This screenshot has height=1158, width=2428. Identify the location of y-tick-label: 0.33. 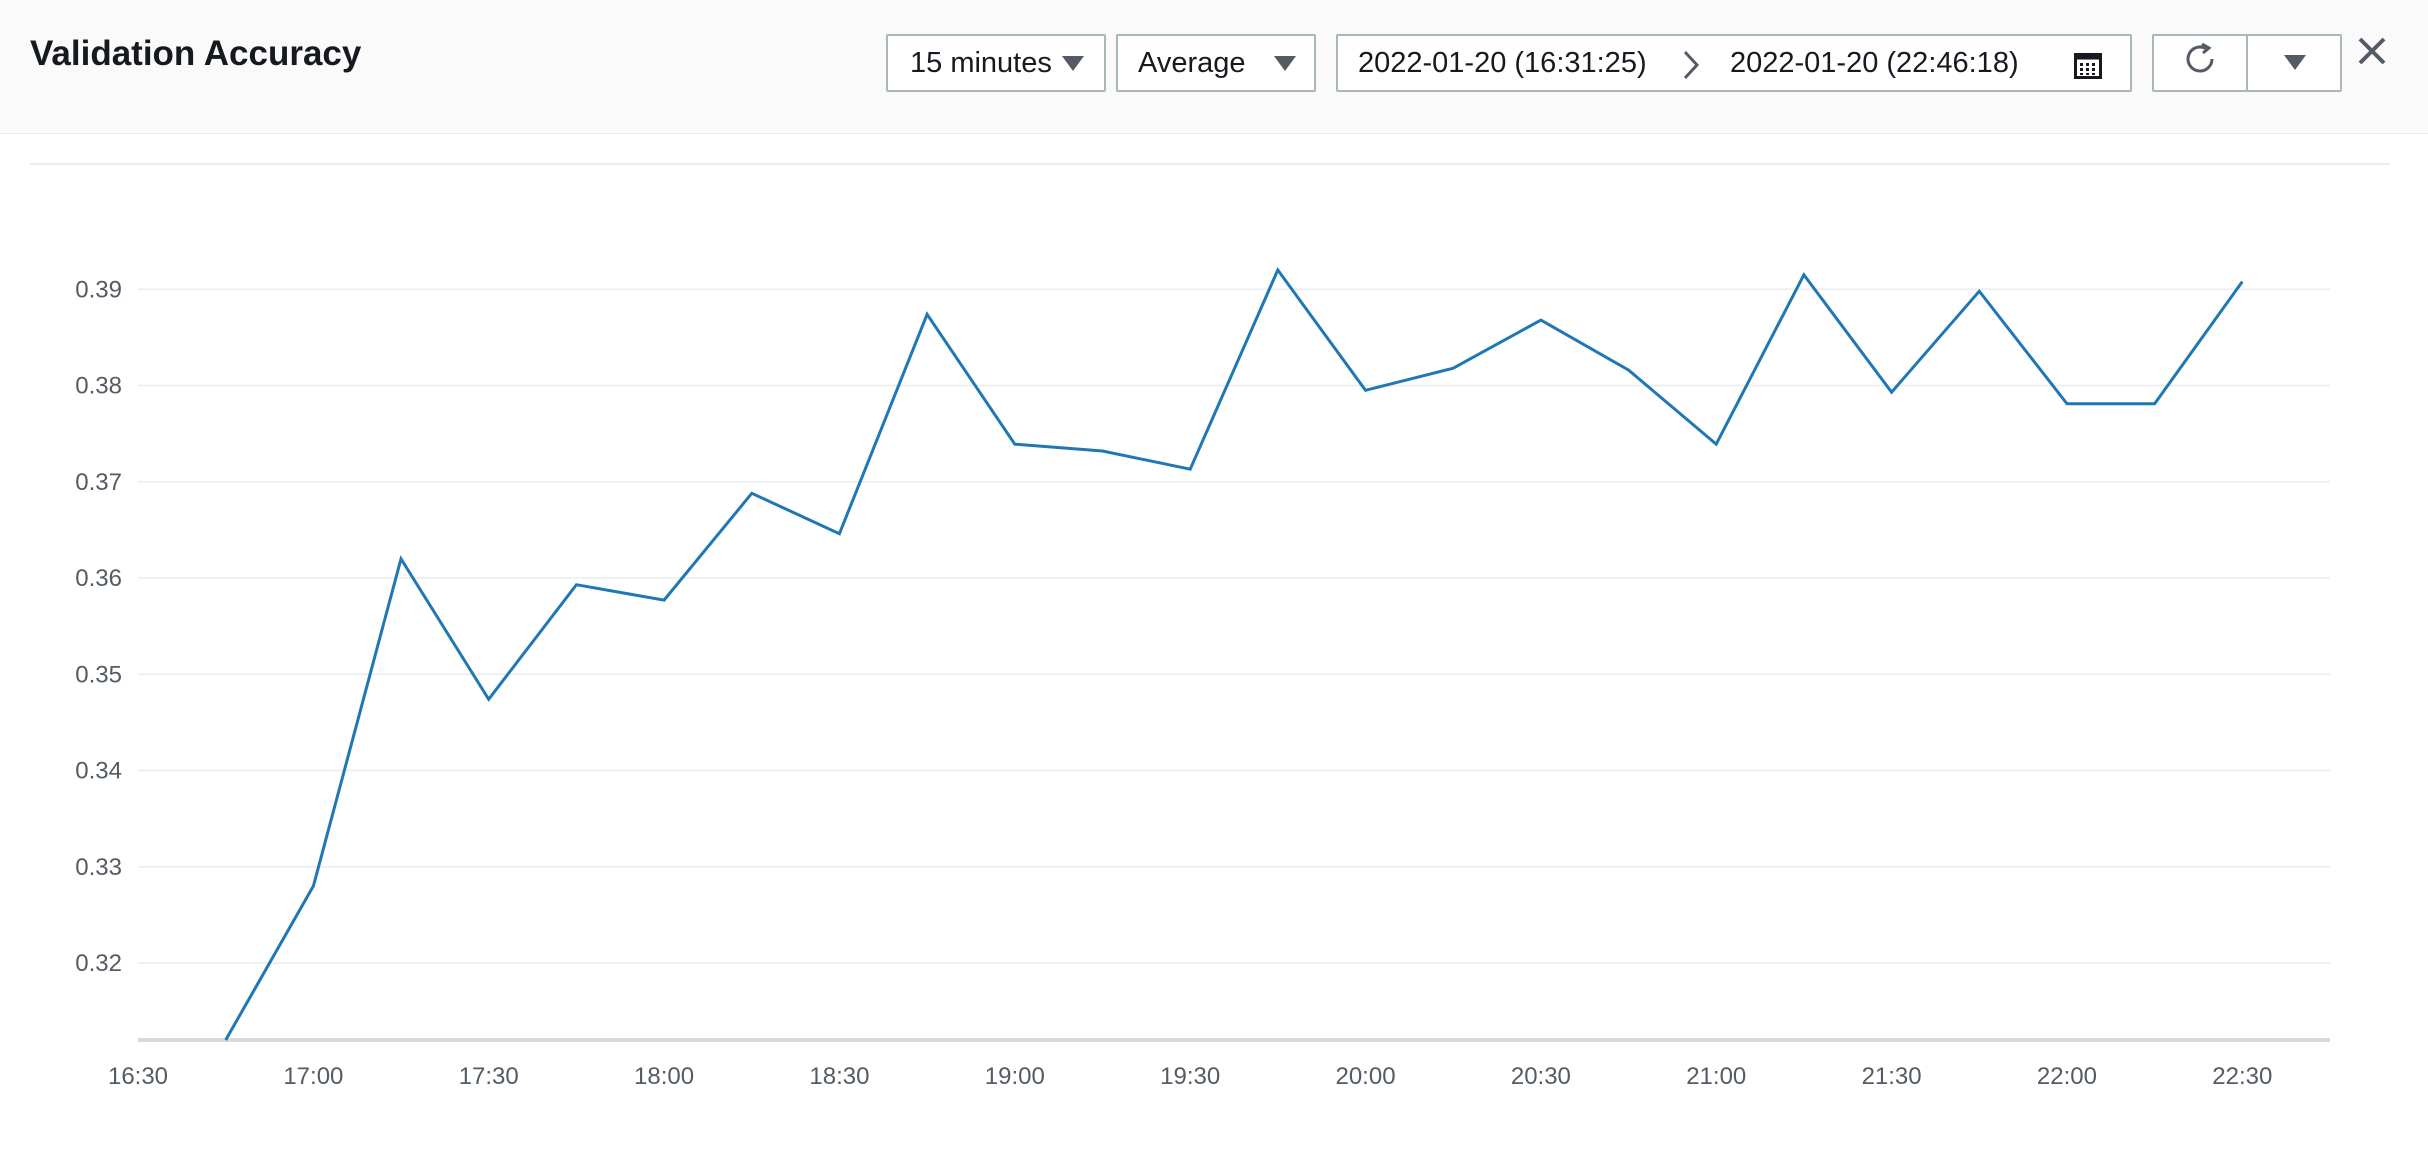
(98, 867).